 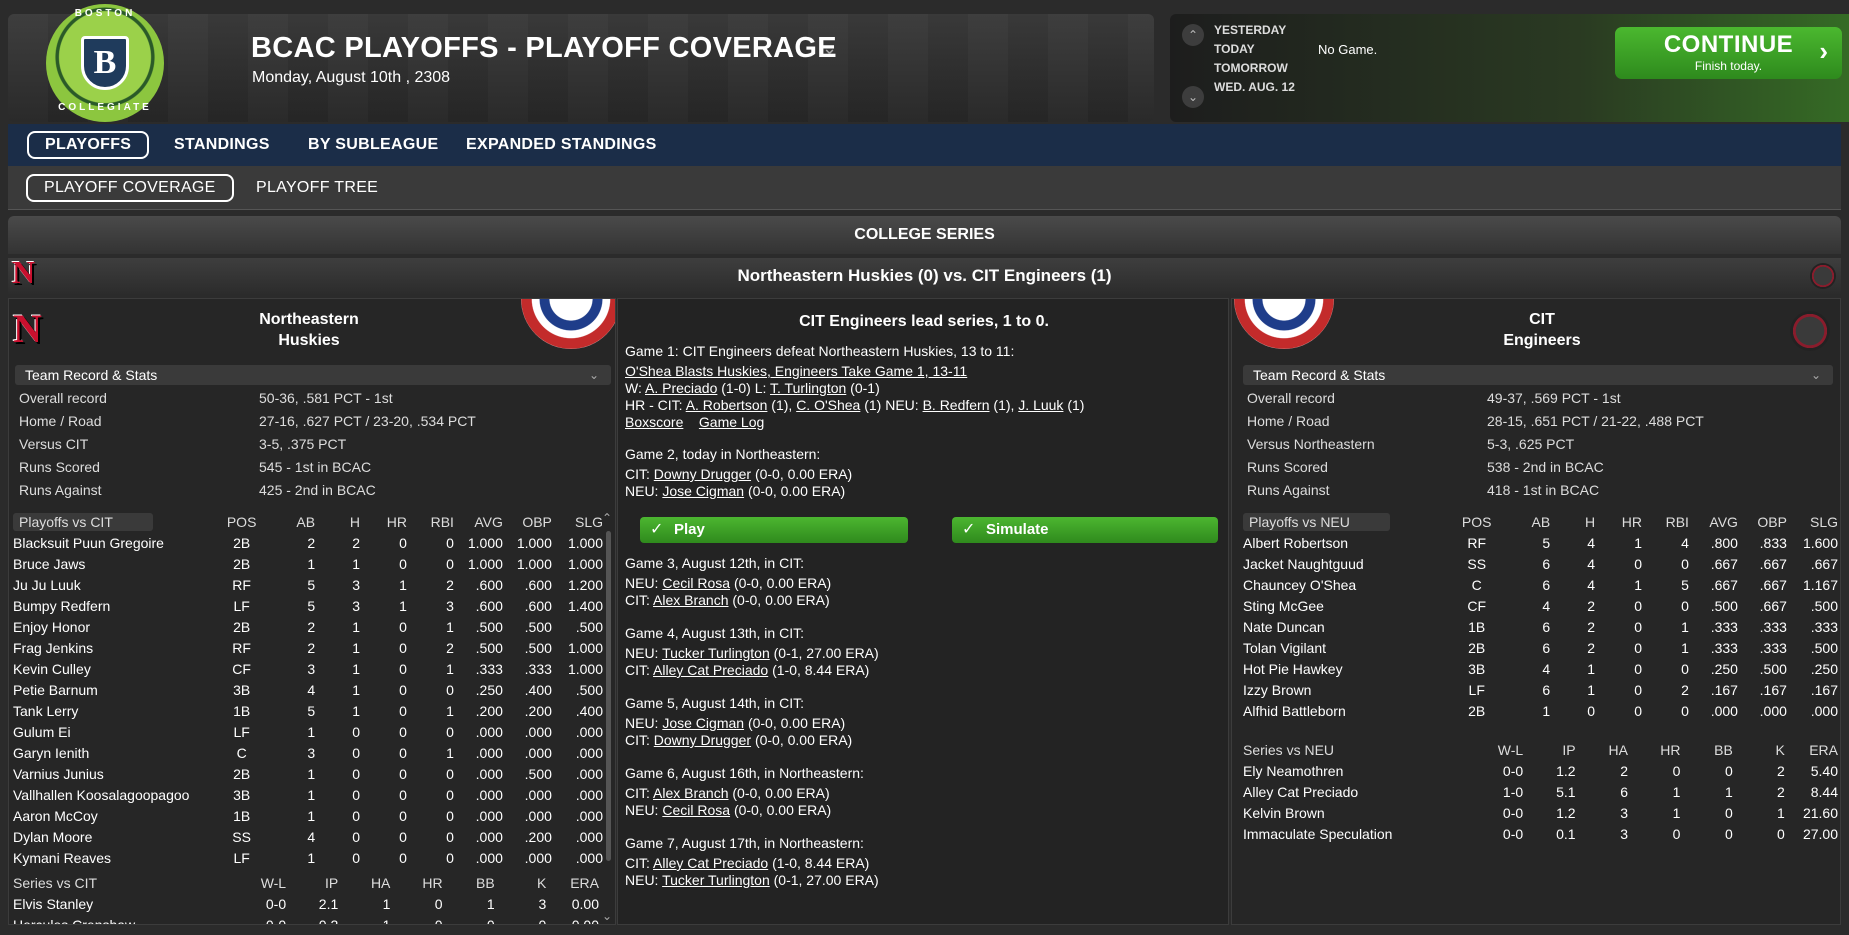 I want to click on tab-expanded-standings: EXPANDED STANDINGS, so click(x=561, y=145).